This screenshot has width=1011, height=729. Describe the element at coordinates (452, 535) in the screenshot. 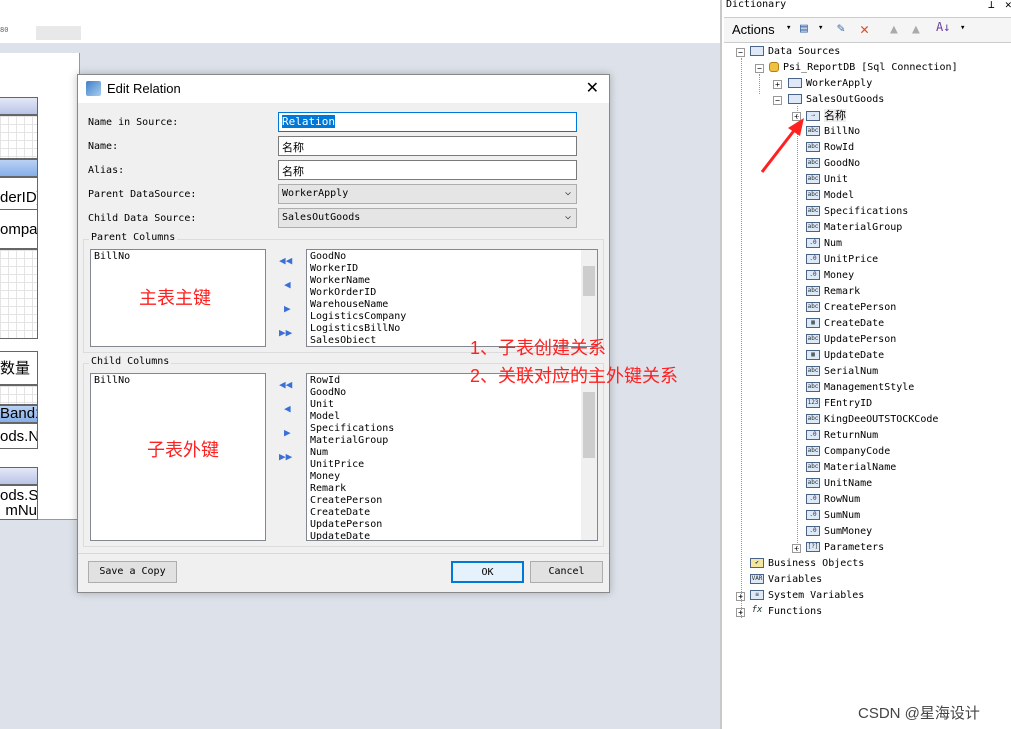

I see `list-item: UpdateDate` at that location.